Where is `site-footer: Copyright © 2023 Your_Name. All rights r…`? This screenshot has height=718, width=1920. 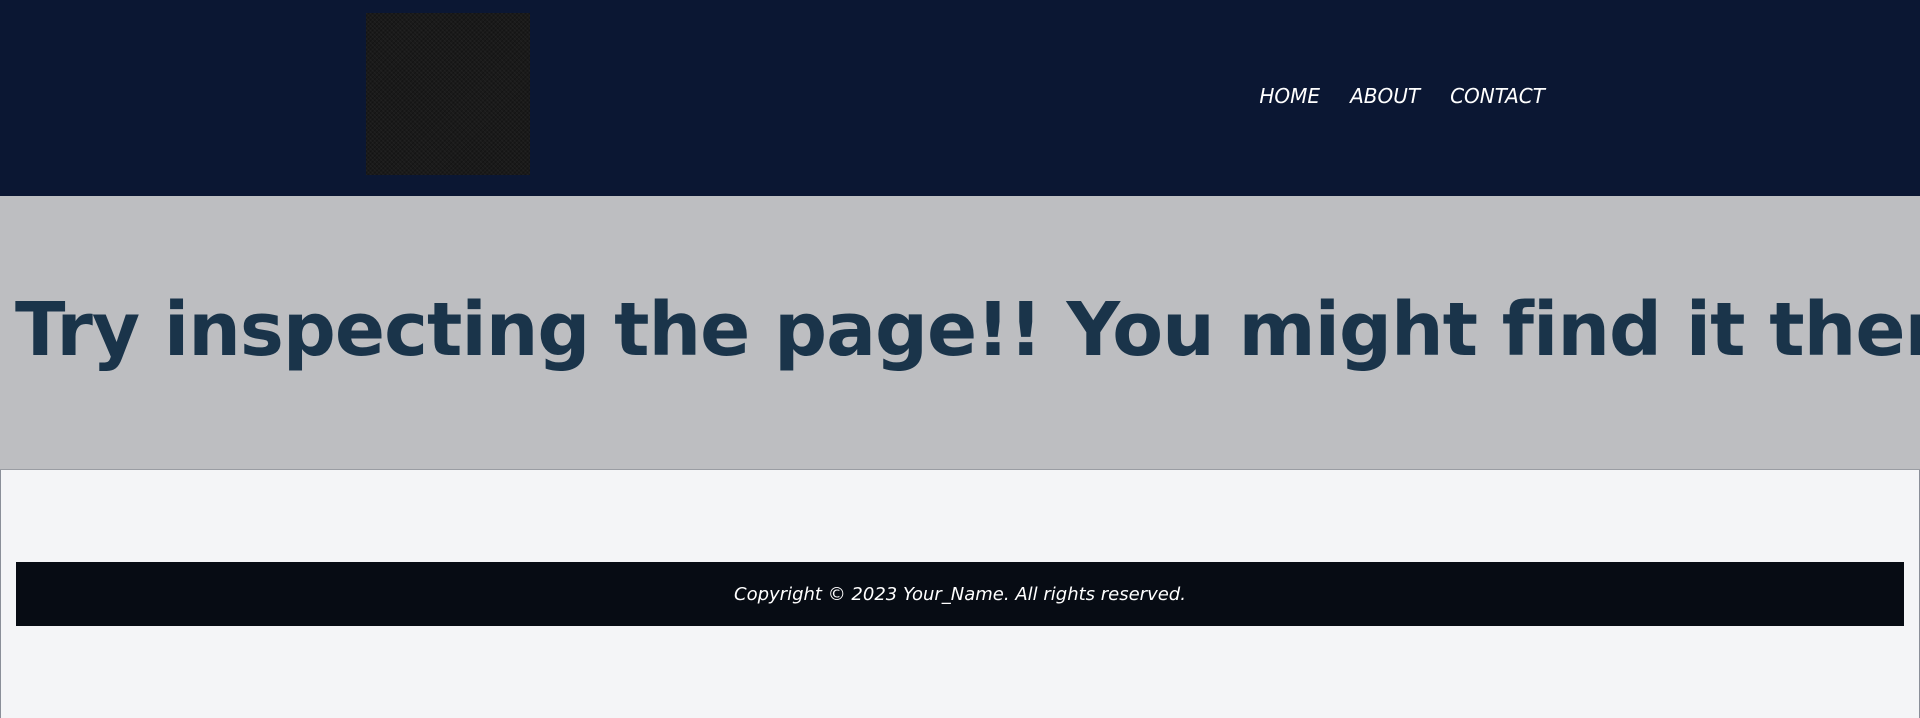 site-footer: Copyright © 2023 Your_Name. All rights r… is located at coordinates (960, 594).